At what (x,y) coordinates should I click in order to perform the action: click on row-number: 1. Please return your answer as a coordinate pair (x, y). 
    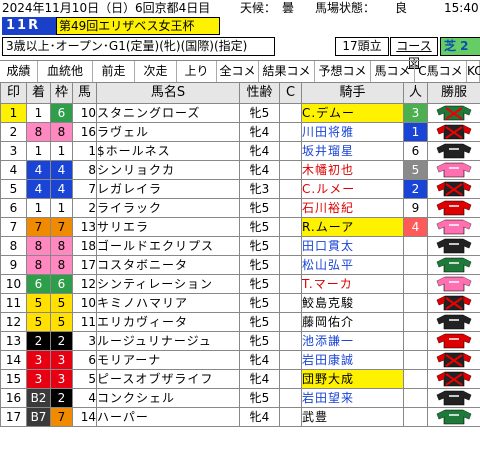
    Looking at the image, I should click on (84, 151).